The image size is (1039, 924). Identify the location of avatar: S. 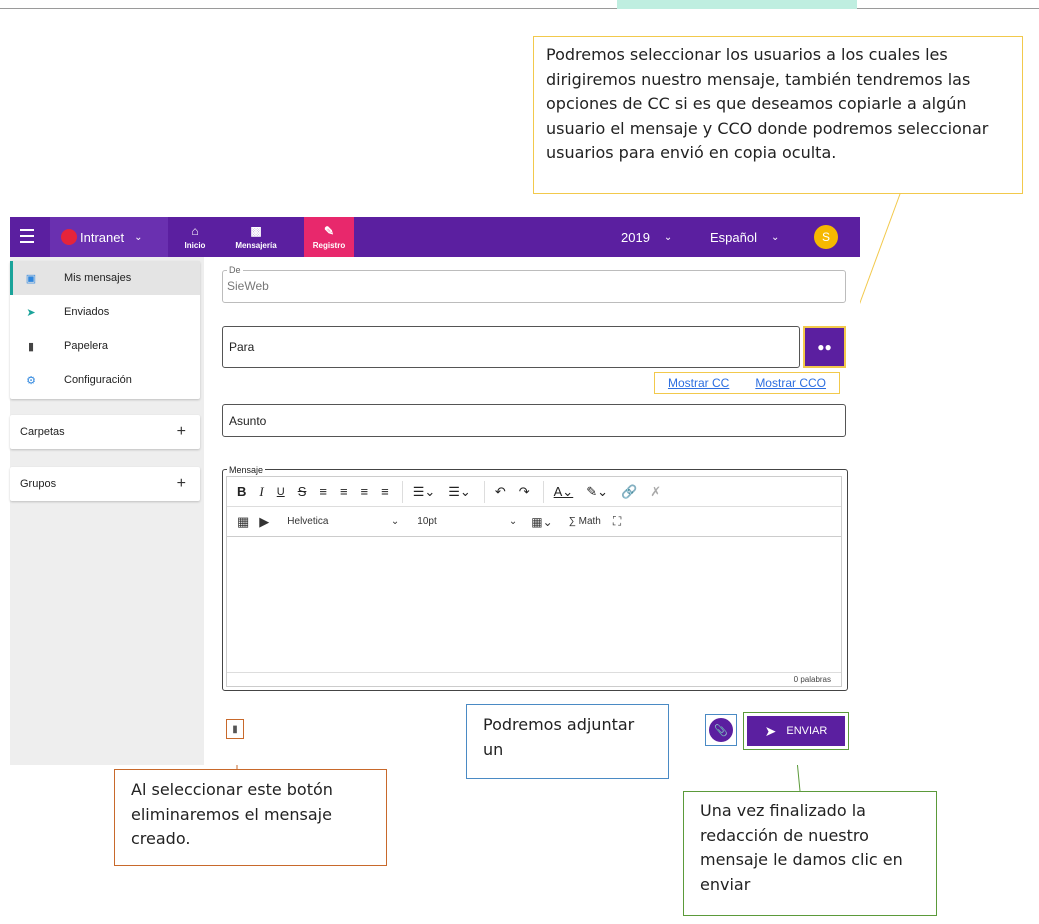
(826, 237).